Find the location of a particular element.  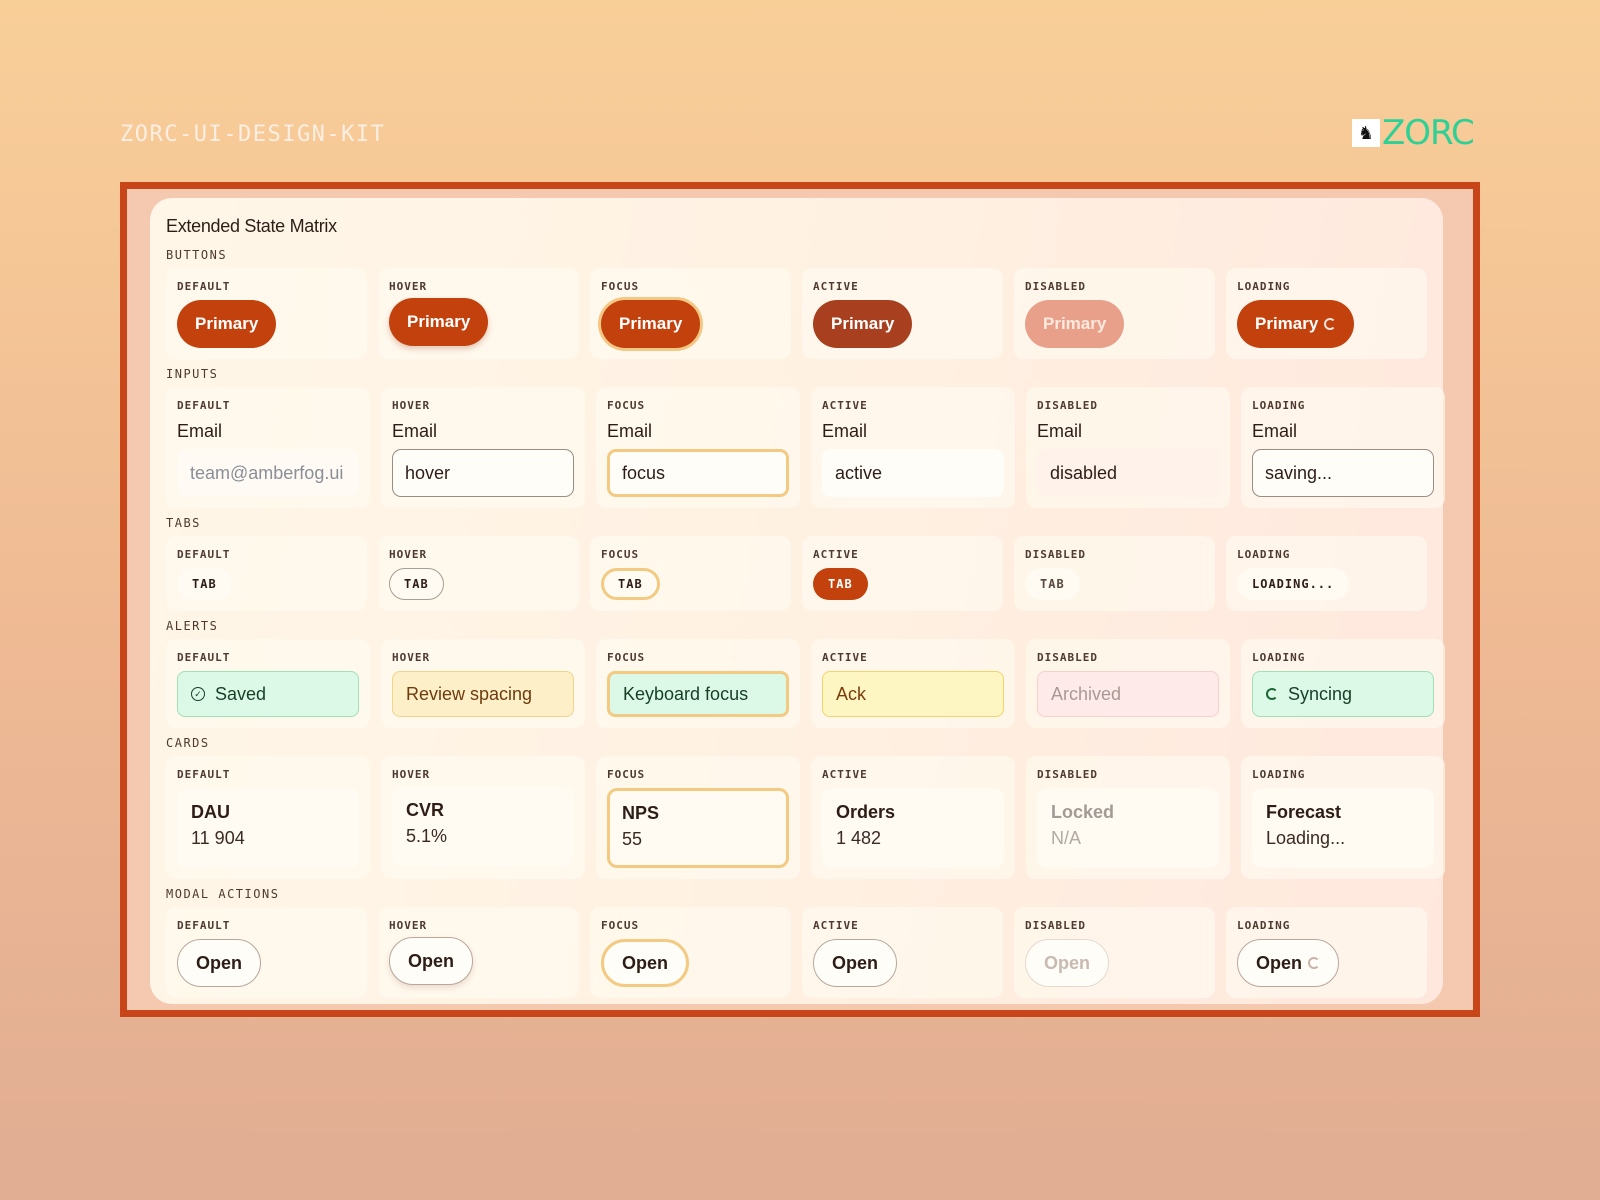

primary-button-disabled: Primary is located at coordinates (1075, 324).